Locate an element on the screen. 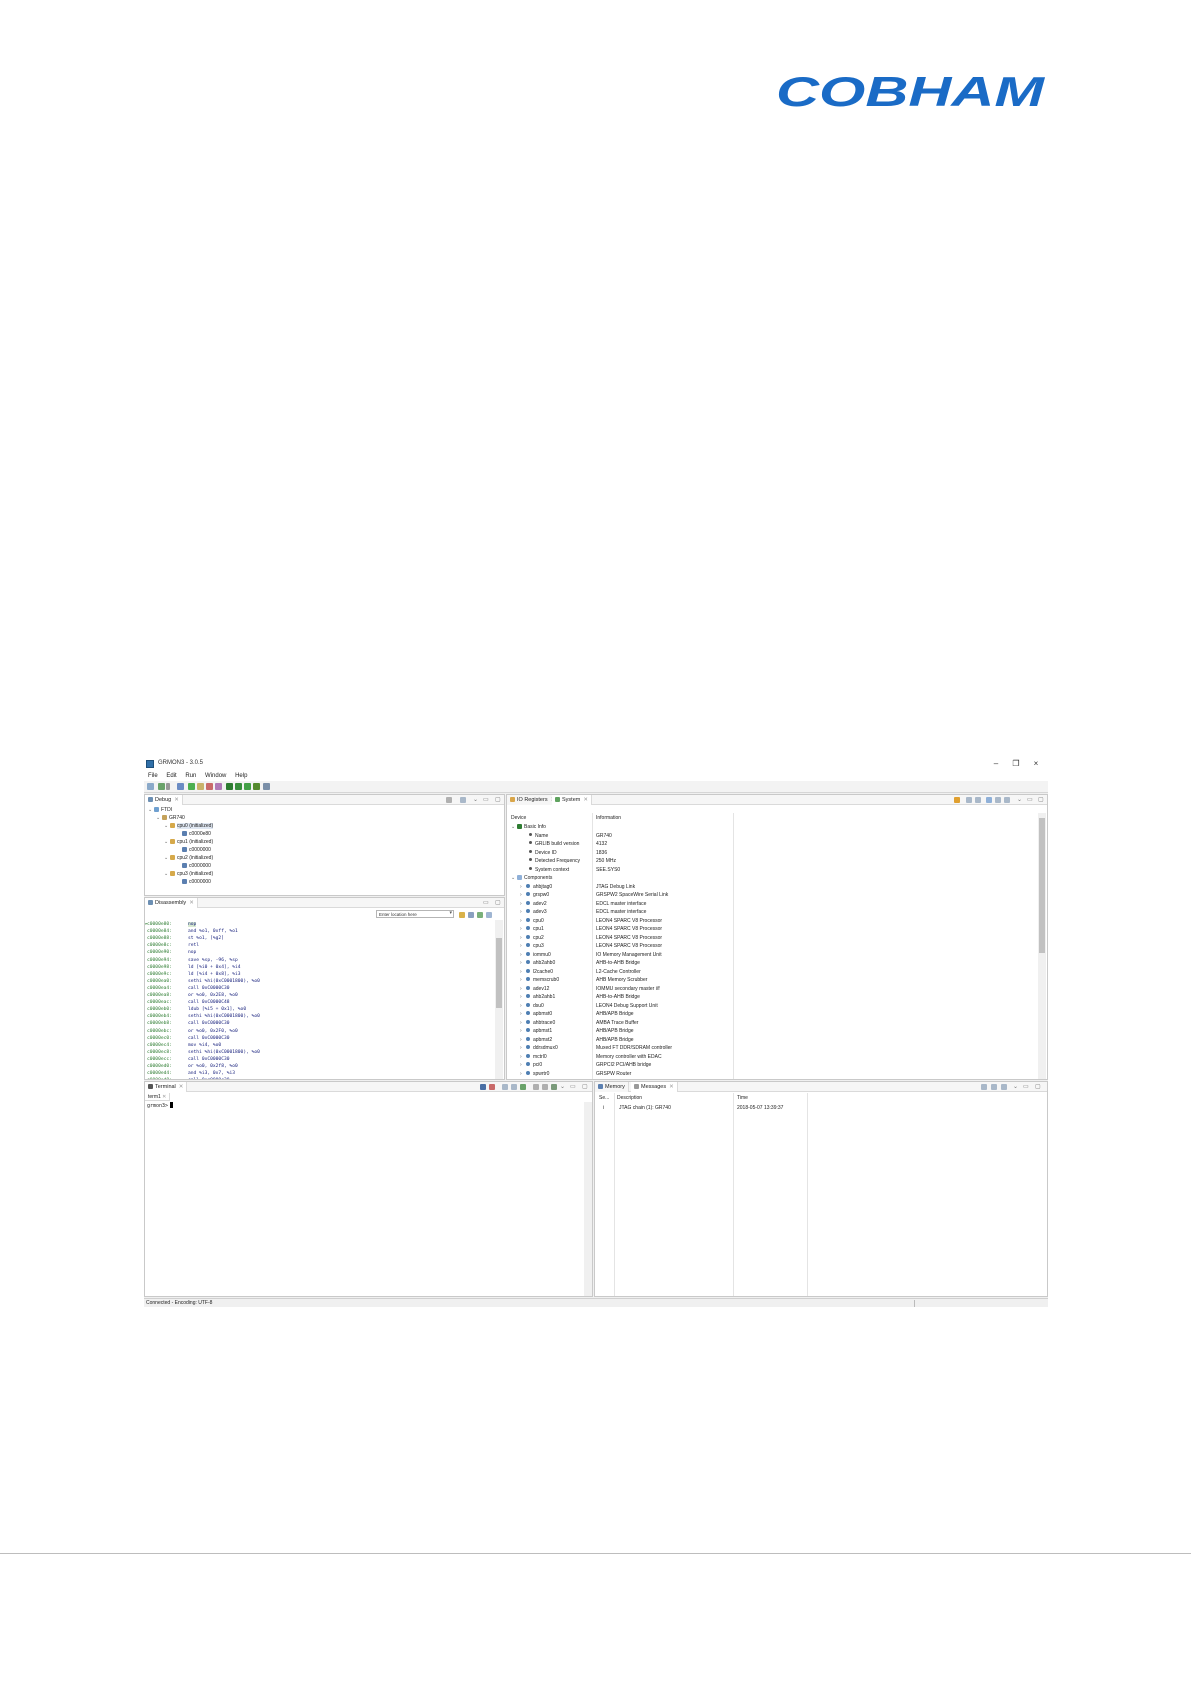 This screenshot has width=1191, height=1684. disassembly-row: c0000eac: call 0xC0000C48 is located at coordinates (188, 1002).